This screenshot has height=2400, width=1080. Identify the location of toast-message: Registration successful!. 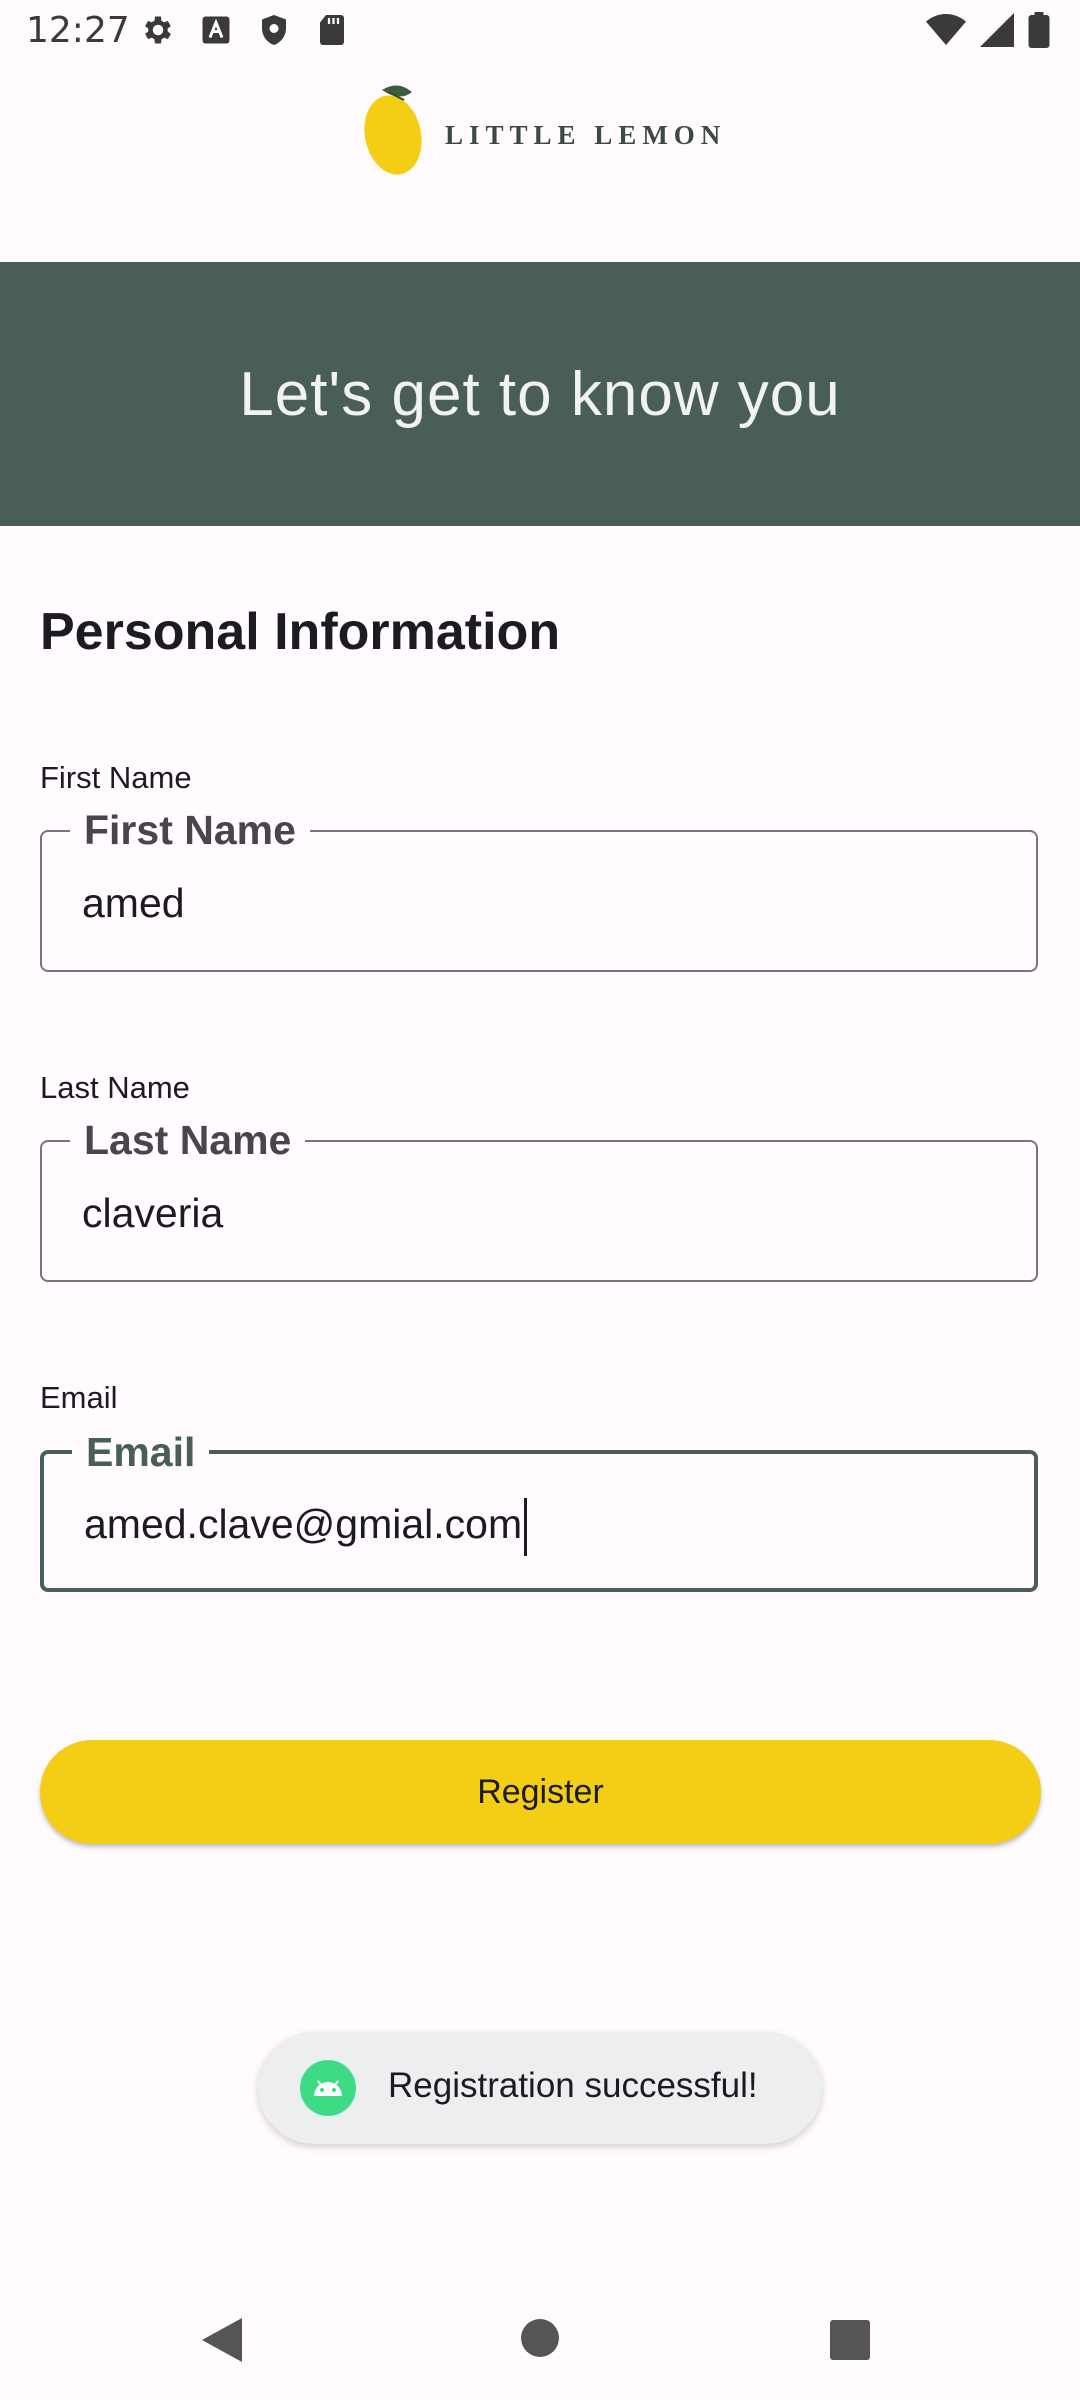
(540, 2088).